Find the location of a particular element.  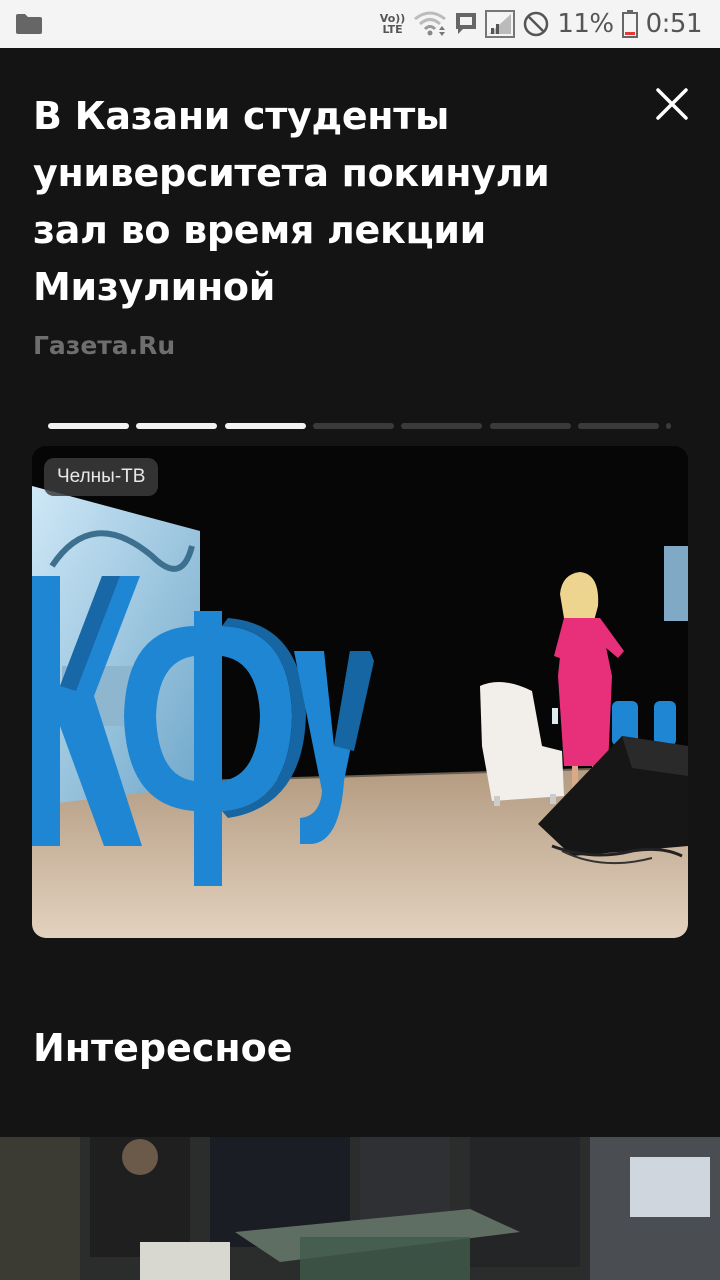

next-article-preview is located at coordinates (360, 1208).